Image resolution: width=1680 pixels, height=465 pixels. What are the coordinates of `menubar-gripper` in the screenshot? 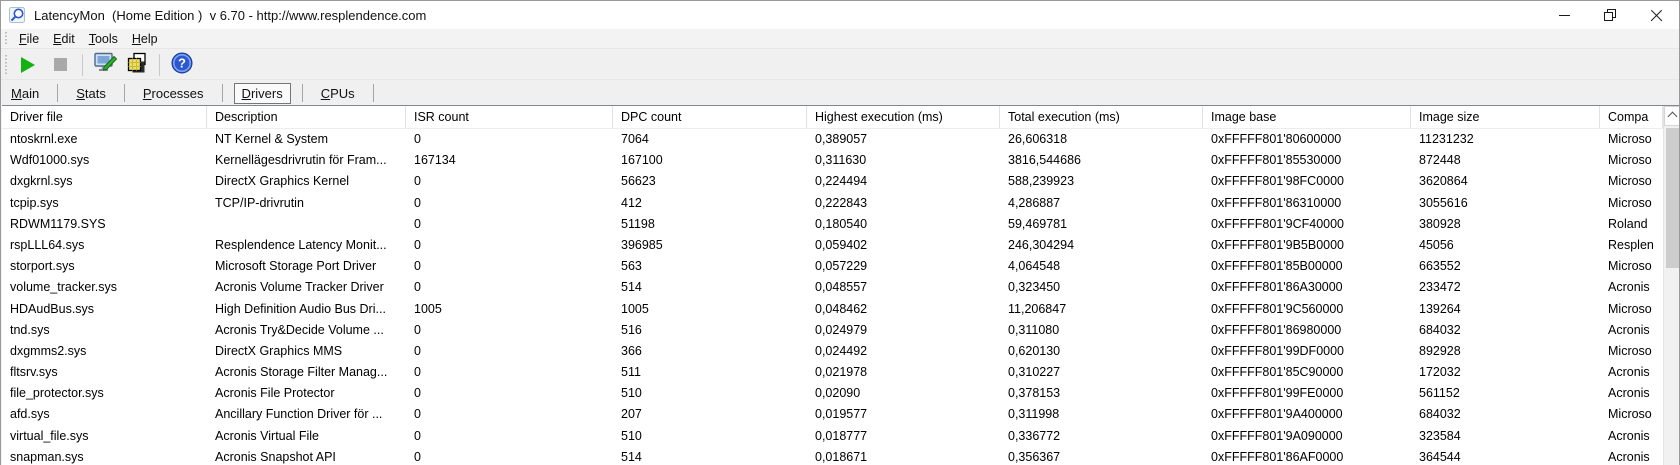 It's located at (5, 38).